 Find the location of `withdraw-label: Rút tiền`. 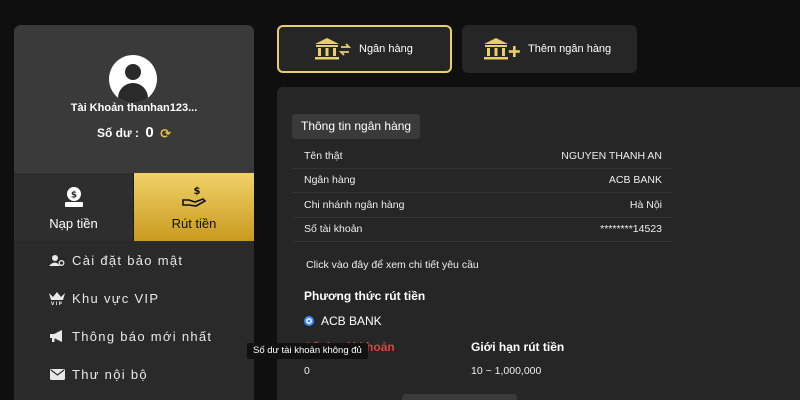

withdraw-label: Rút tiền is located at coordinates (194, 223).